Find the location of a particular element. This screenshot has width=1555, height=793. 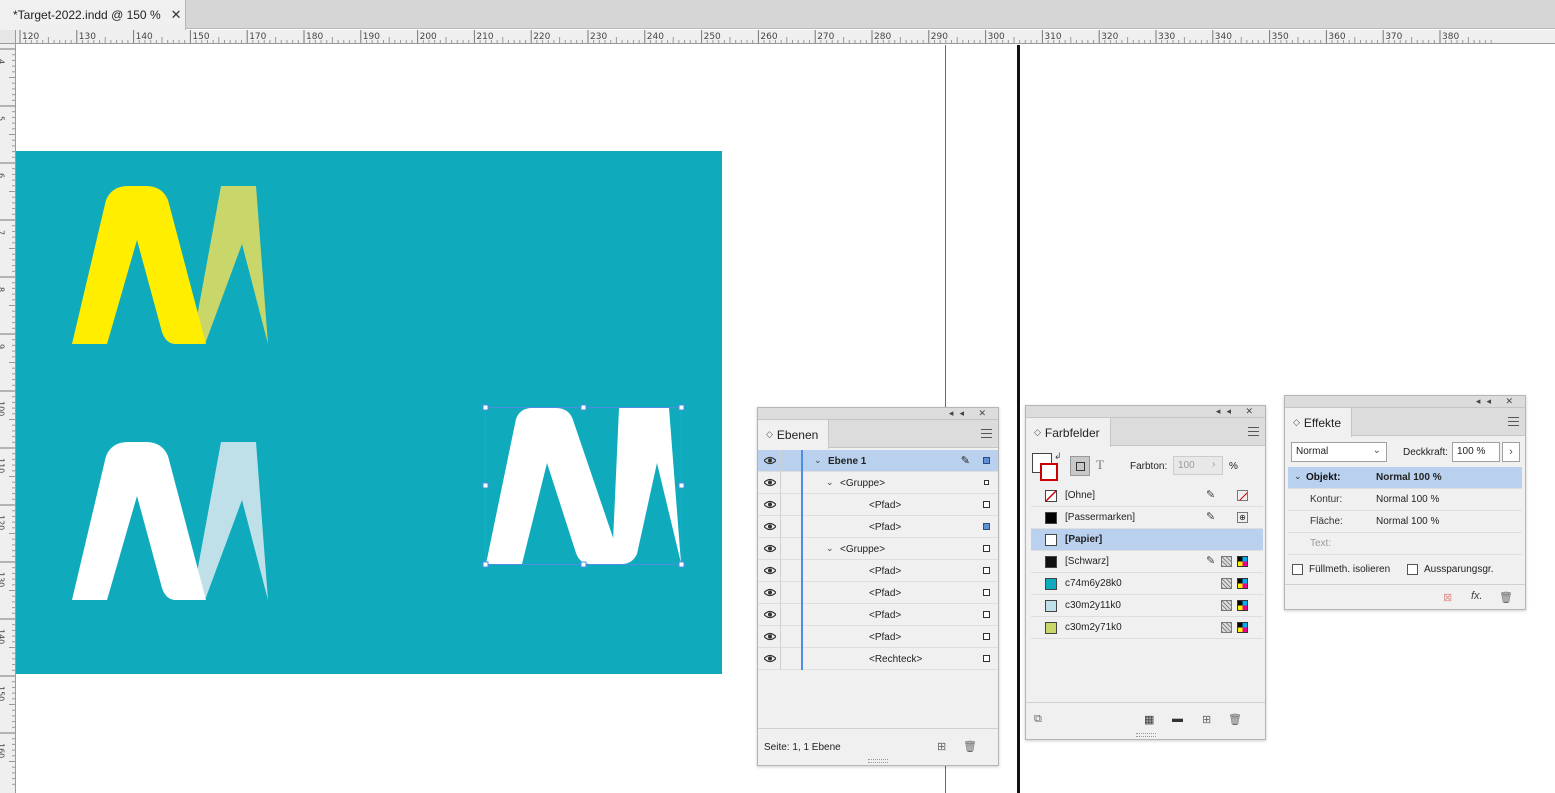

ruler-origin is located at coordinates (8, 37).